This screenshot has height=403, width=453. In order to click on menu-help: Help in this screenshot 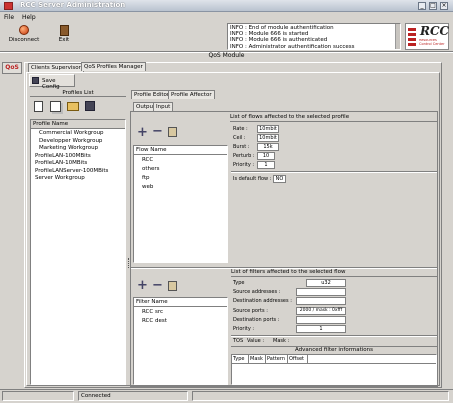, I will do `click(29, 17)`.